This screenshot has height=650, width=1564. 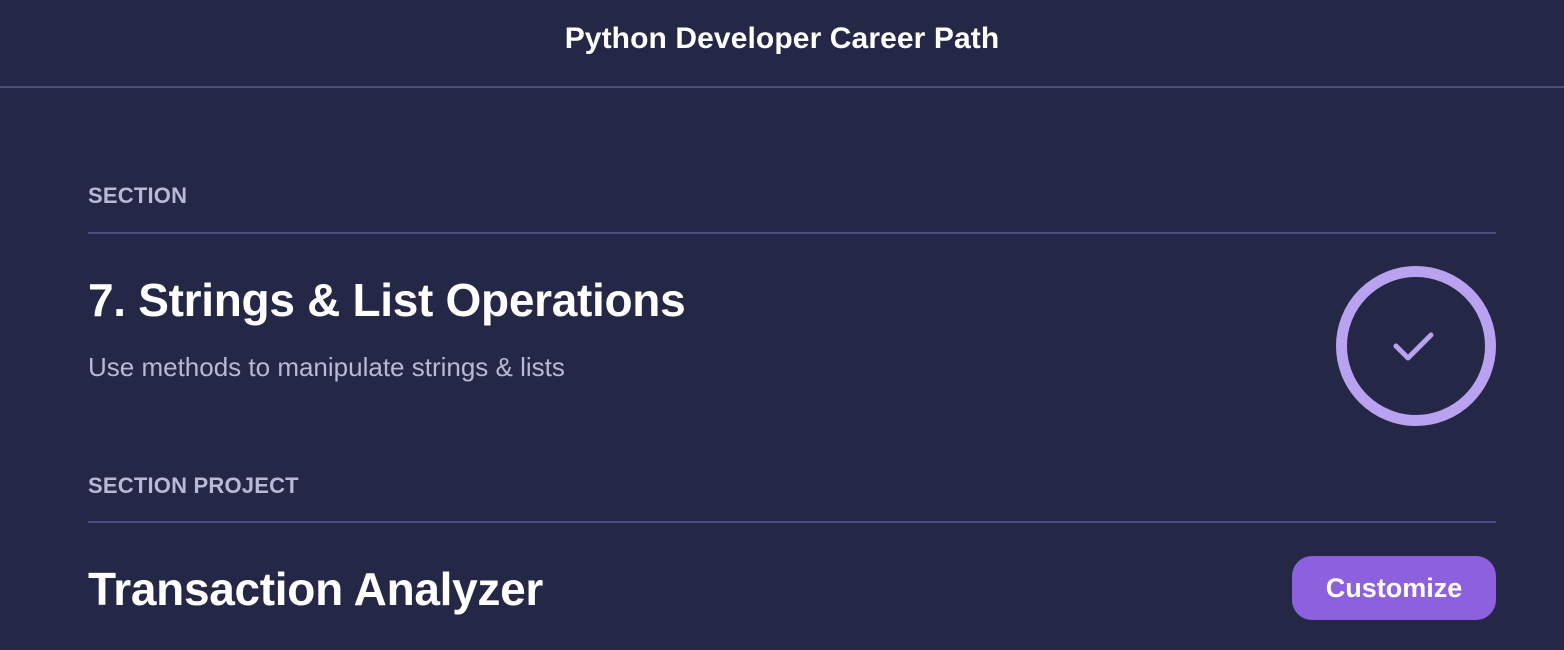 I want to click on section-completion-status, so click(x=1416, y=346).